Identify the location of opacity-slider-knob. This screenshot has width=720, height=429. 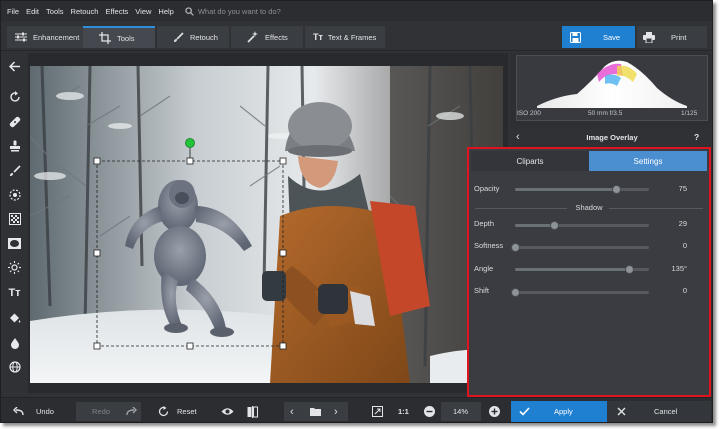
(616, 189).